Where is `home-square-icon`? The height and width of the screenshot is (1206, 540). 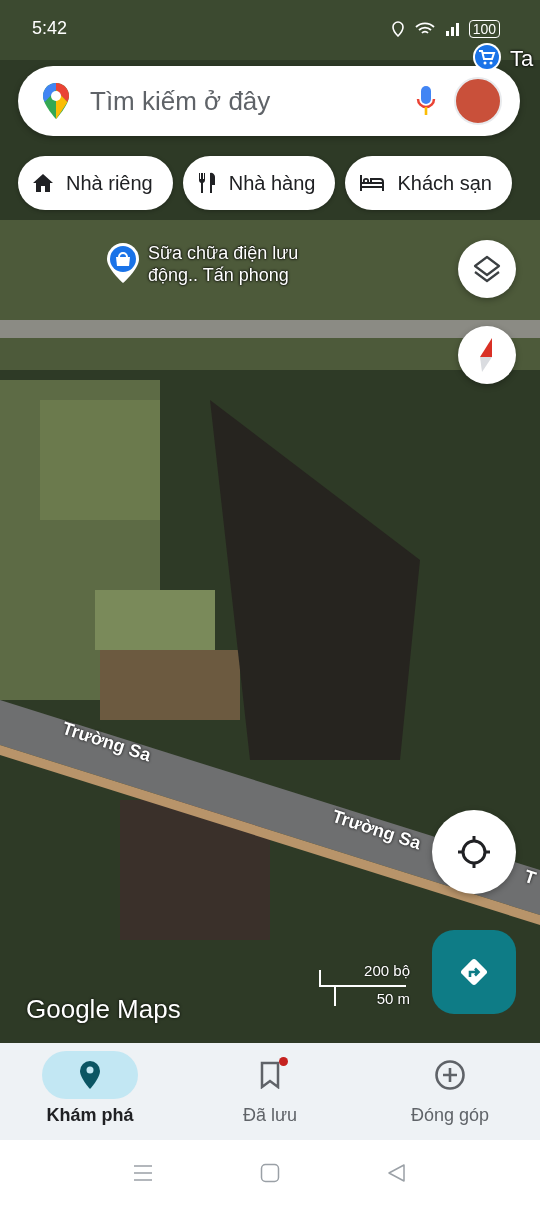 home-square-icon is located at coordinates (270, 1173).